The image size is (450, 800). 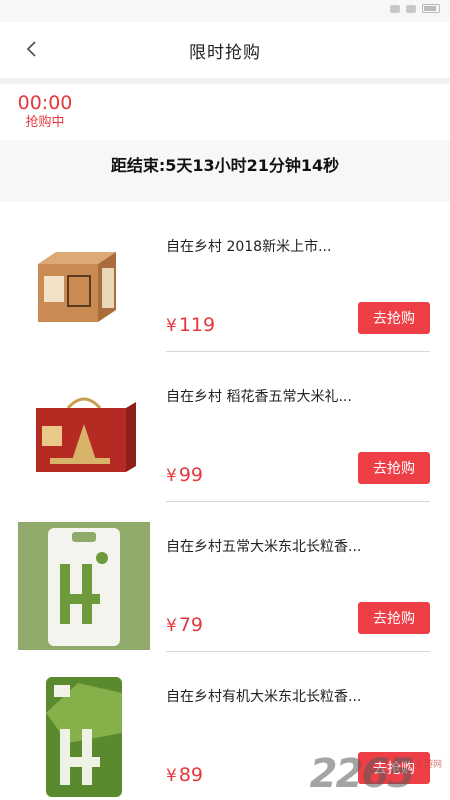 I want to click on rice-bag-image, so click(x=84, y=587).